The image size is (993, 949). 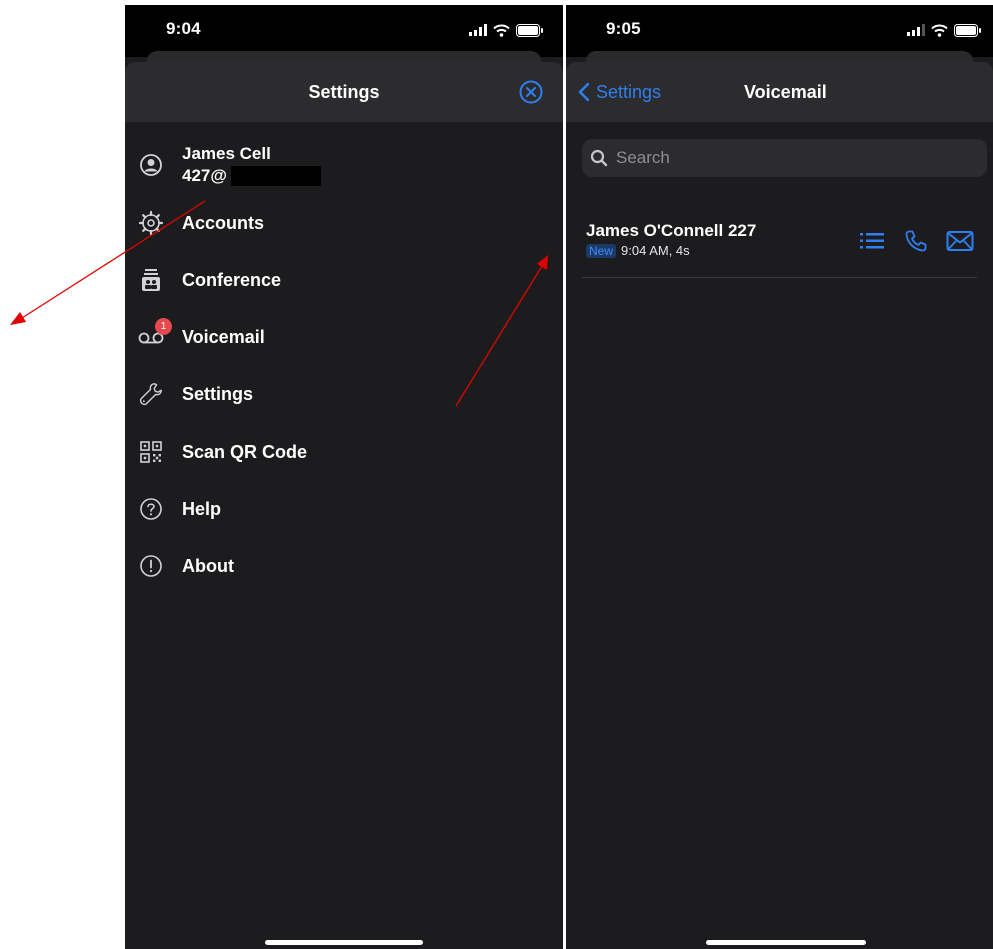 I want to click on email-button, so click(x=960, y=241).